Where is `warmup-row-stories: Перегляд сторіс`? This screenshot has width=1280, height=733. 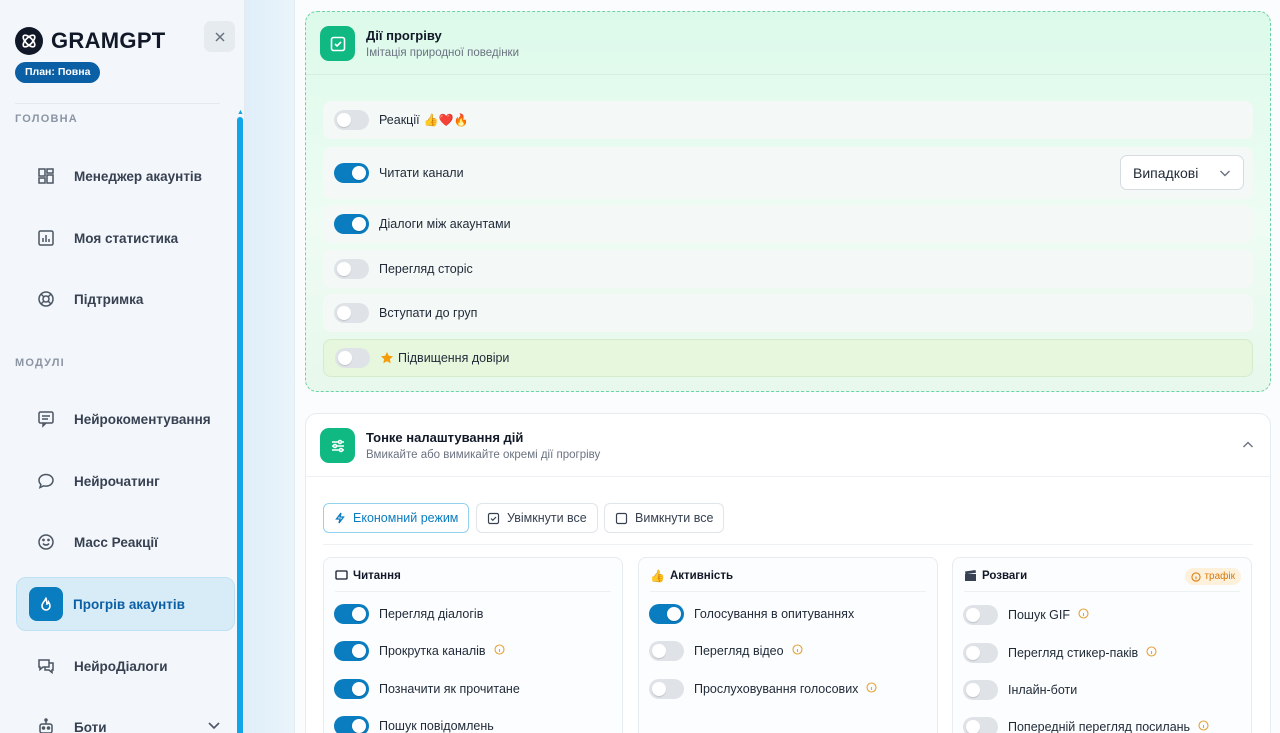 warmup-row-stories: Перегляд сторіс is located at coordinates (788, 269).